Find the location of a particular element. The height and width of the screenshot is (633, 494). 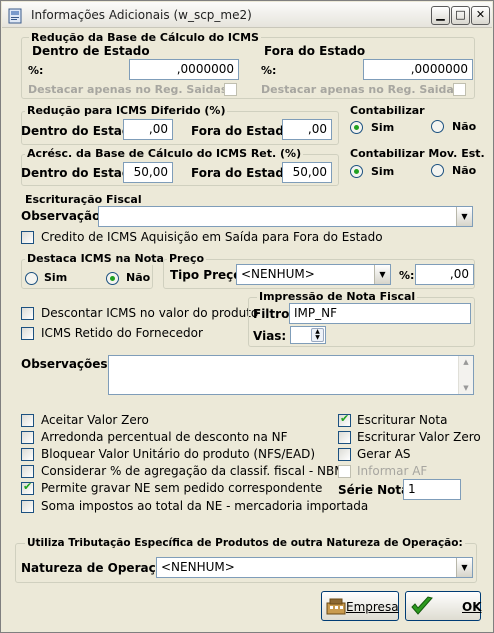

impressao-title: Impressão de Nota Fiscal is located at coordinates (337, 296).